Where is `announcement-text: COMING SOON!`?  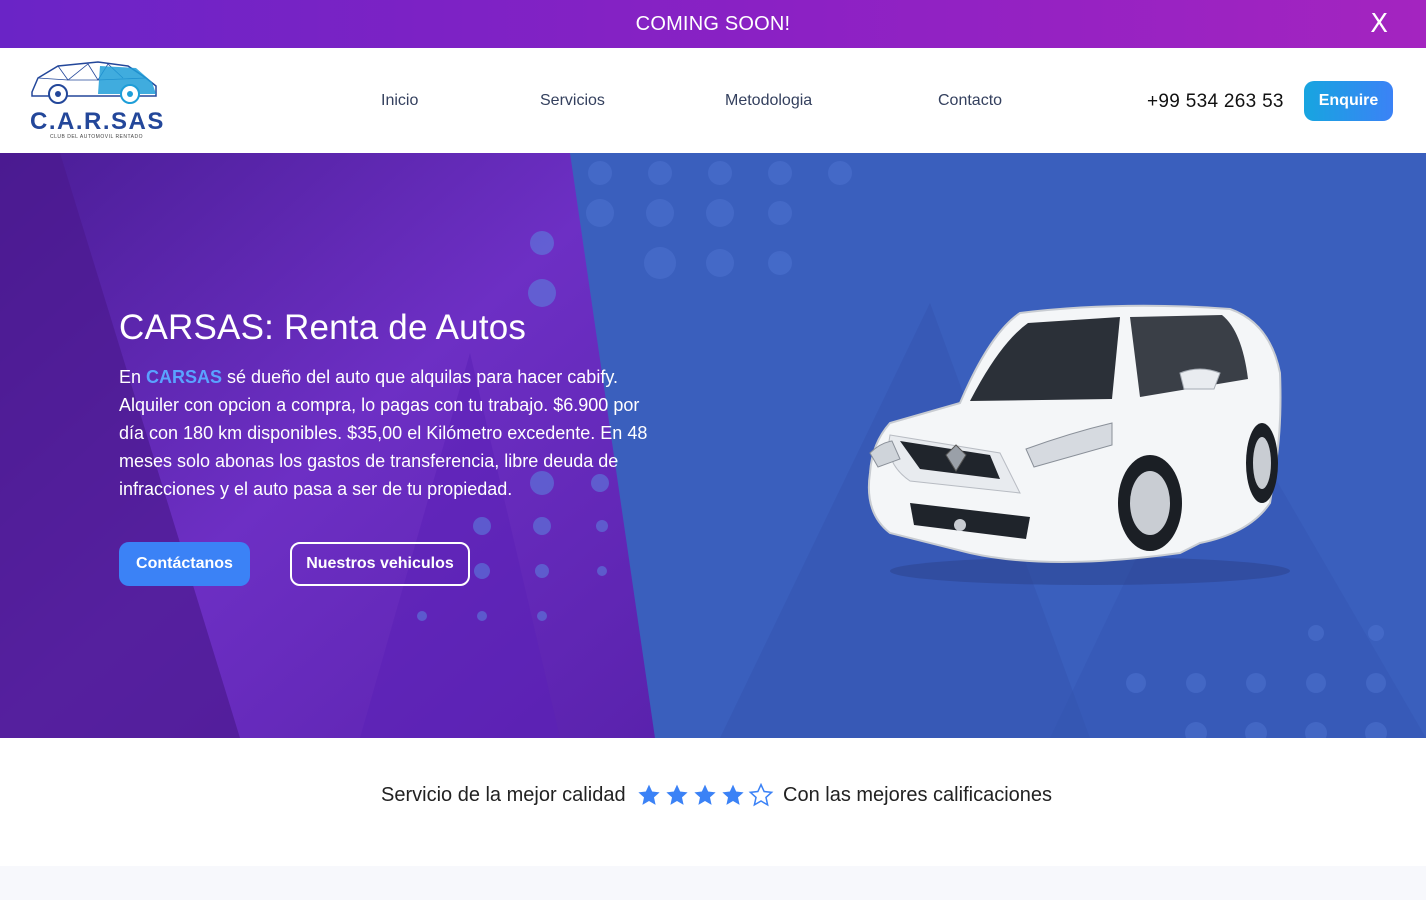 announcement-text: COMING SOON! is located at coordinates (713, 23).